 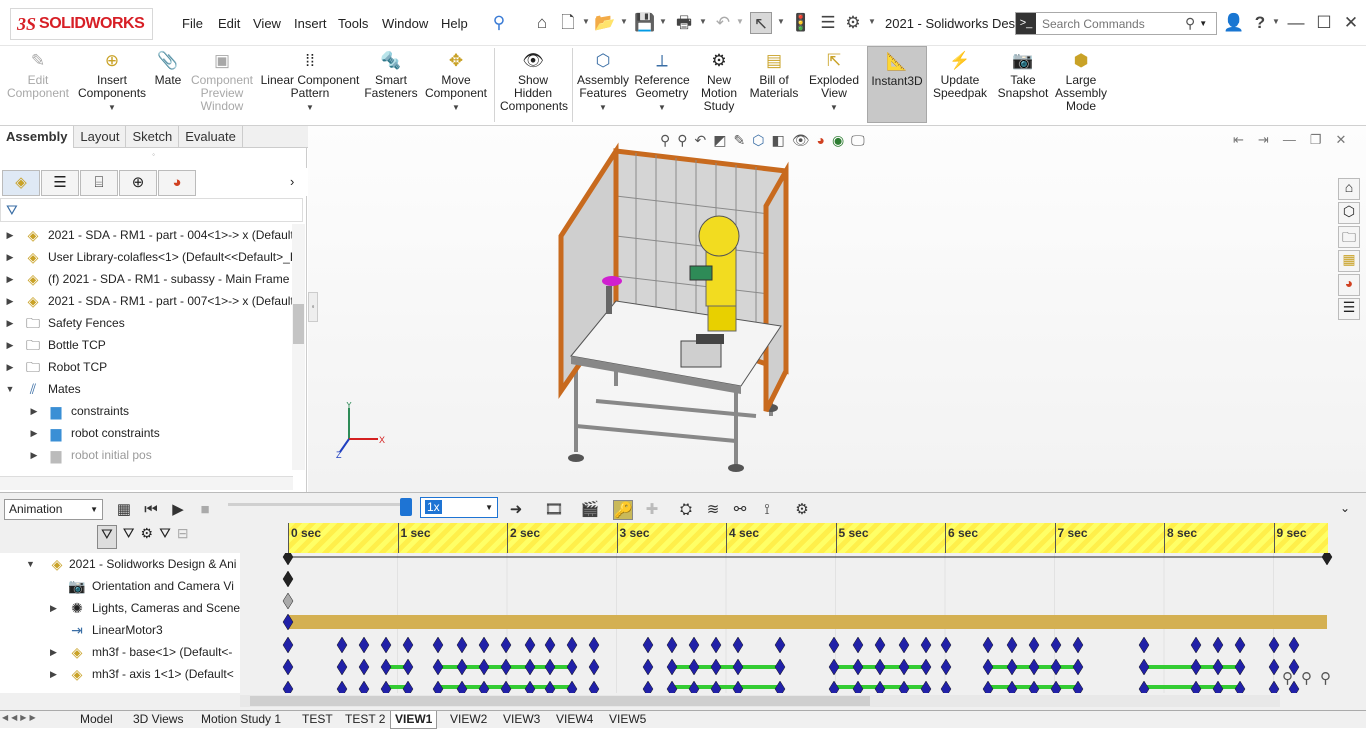 What do you see at coordinates (1190, 23) in the screenshot?
I see `search-icon: ⚲` at bounding box center [1190, 23].